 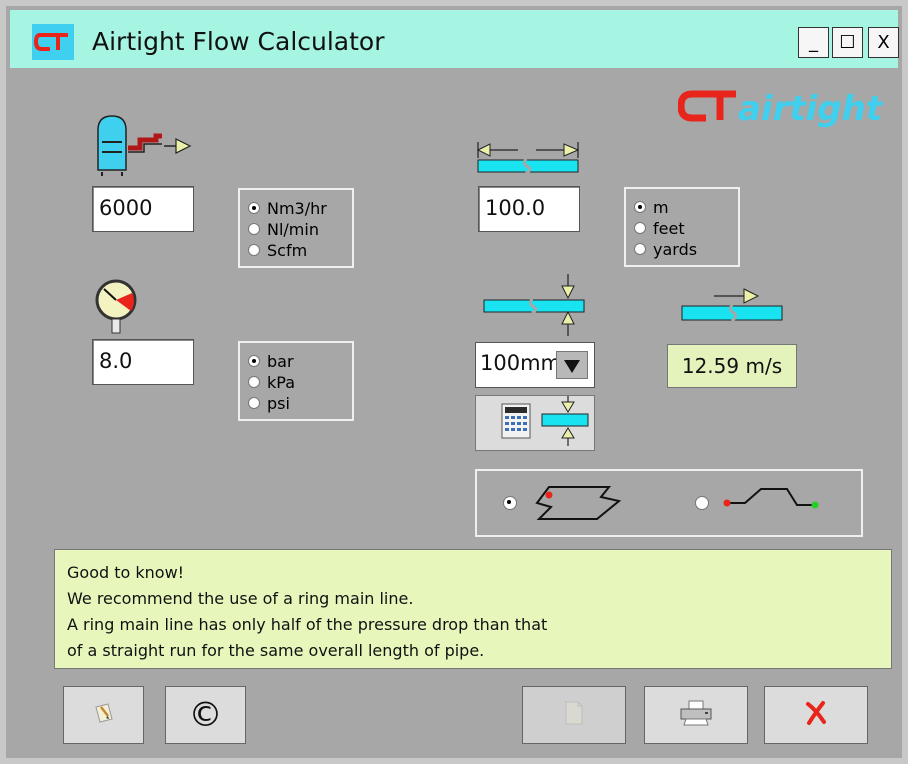 What do you see at coordinates (520, 363) in the screenshot?
I see `pipe-diameter-value: 100mm` at bounding box center [520, 363].